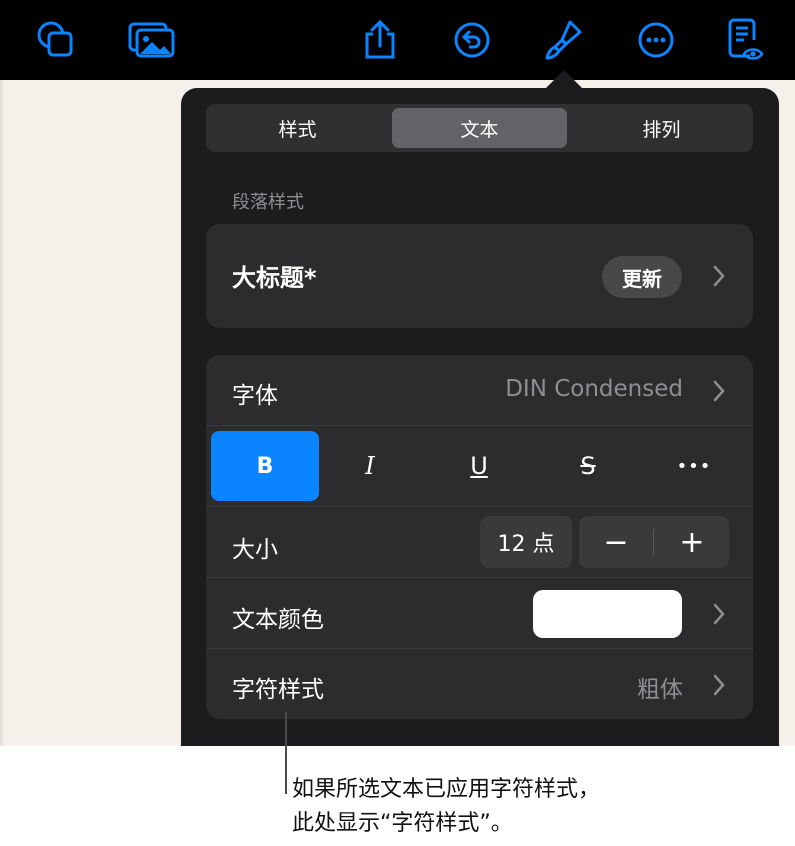 This screenshot has width=795, height=846. What do you see at coordinates (402, 823) in the screenshot?
I see `callout-line-2: 此处显示“字符样式”。` at bounding box center [402, 823].